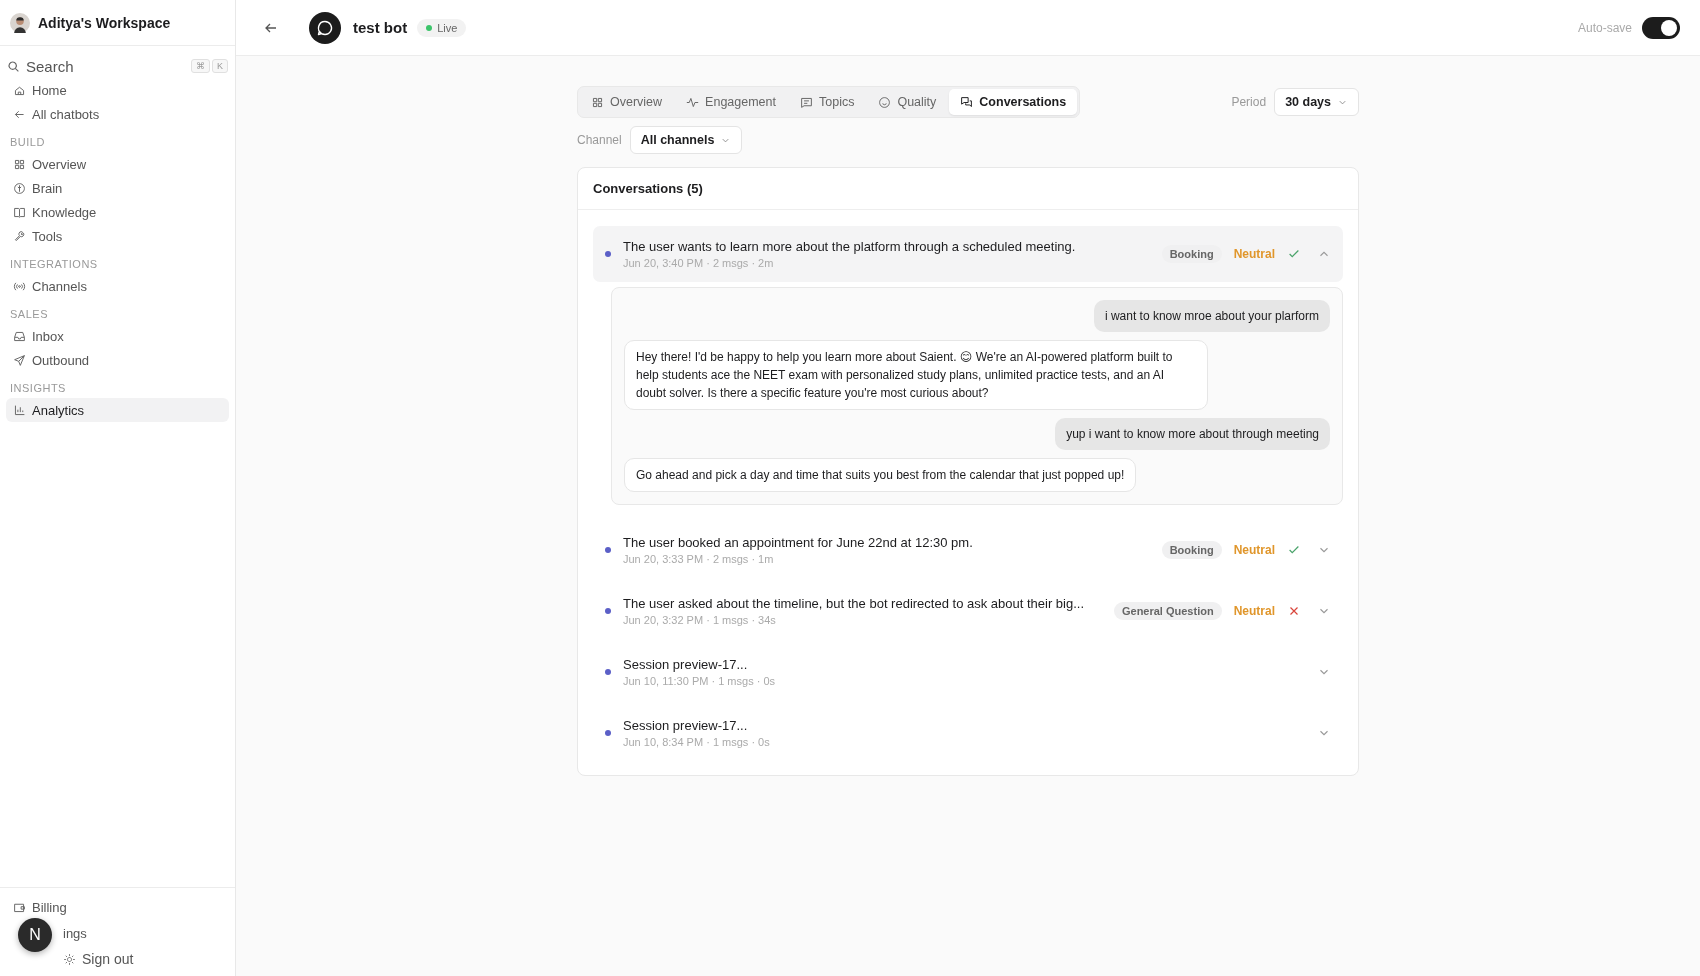 Image resolution: width=1700 pixels, height=976 pixels. I want to click on key-hint: K, so click(220, 66).